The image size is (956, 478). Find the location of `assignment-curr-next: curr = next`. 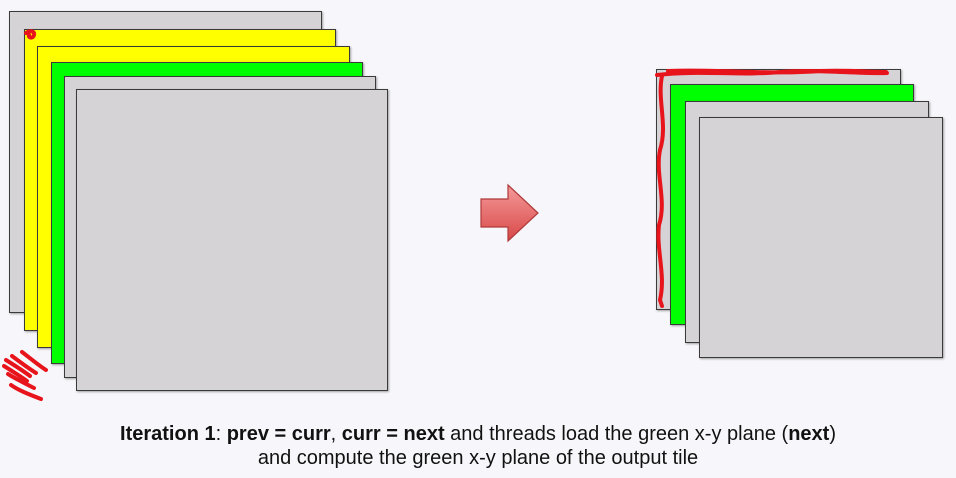

assignment-curr-next: curr = next is located at coordinates (393, 434).